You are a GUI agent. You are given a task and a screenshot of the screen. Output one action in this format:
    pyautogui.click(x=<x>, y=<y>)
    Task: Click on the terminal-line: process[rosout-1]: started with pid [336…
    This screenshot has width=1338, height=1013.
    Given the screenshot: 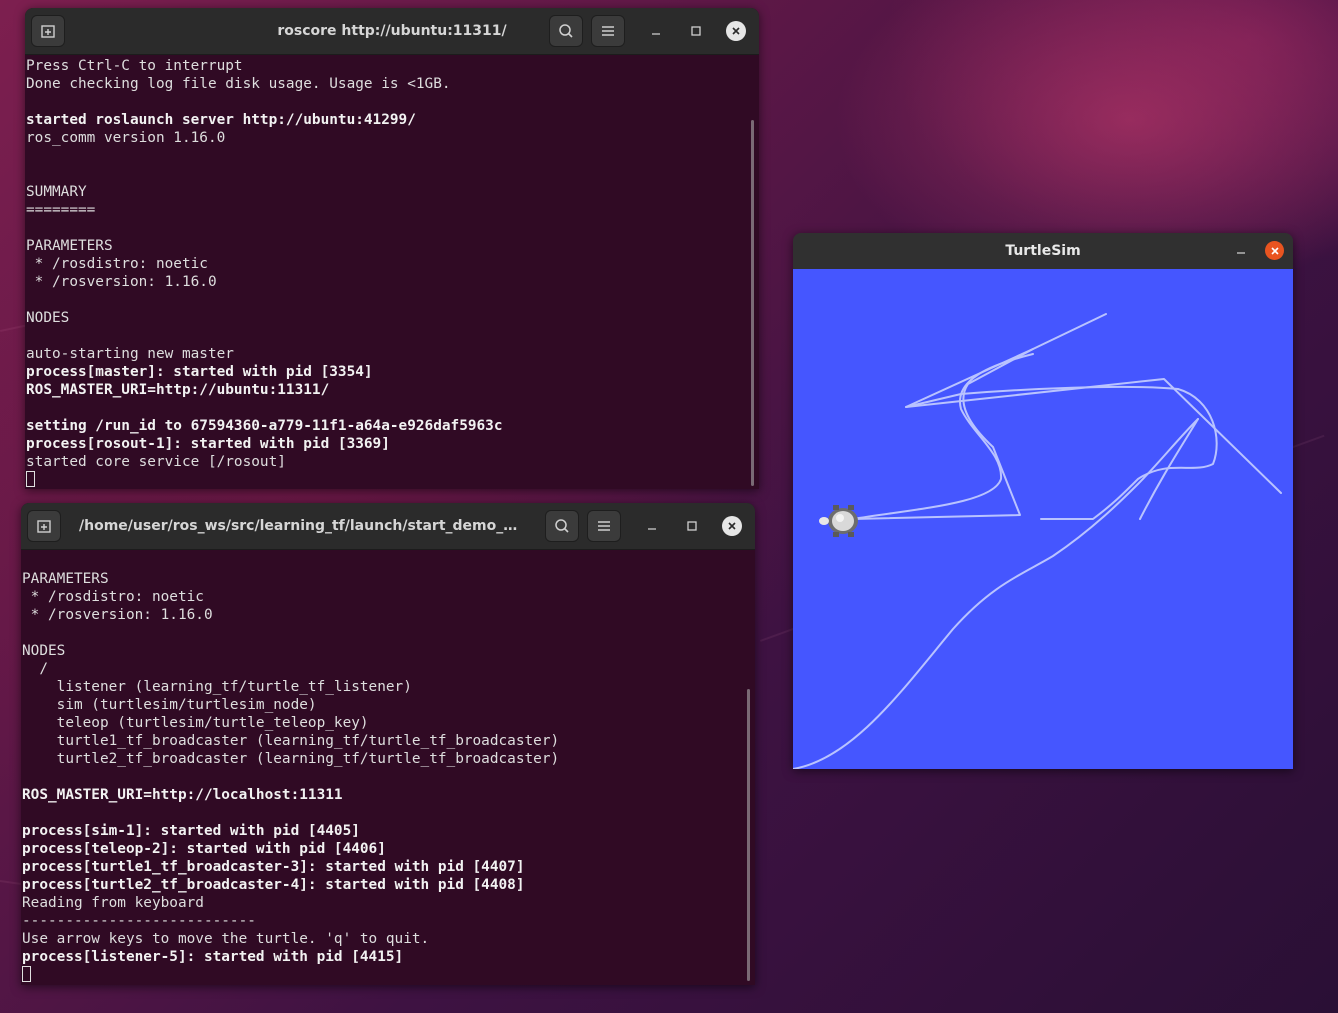 What is the action you would take?
    pyautogui.click(x=208, y=444)
    